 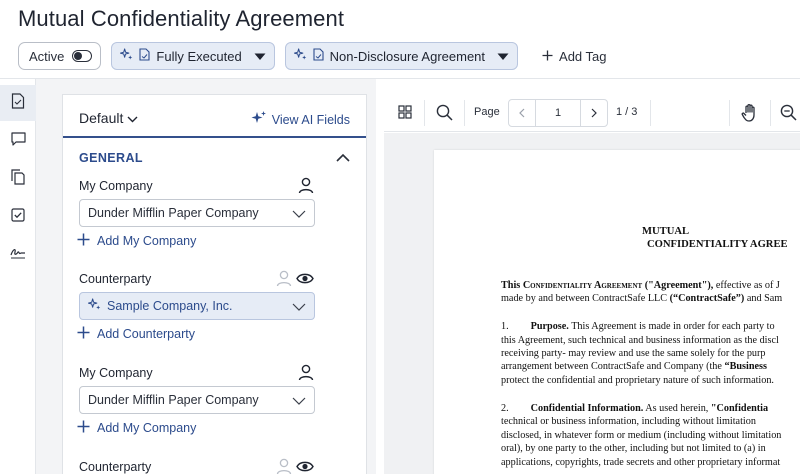 I want to click on document-heading: MUTUAL CONFIDENTIALITY AGREE, so click(x=617, y=238).